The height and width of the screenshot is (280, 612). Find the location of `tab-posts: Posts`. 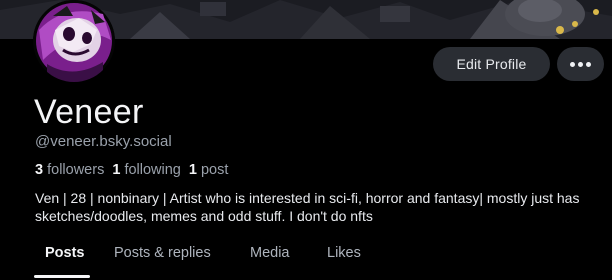

tab-posts: Posts is located at coordinates (65, 253).